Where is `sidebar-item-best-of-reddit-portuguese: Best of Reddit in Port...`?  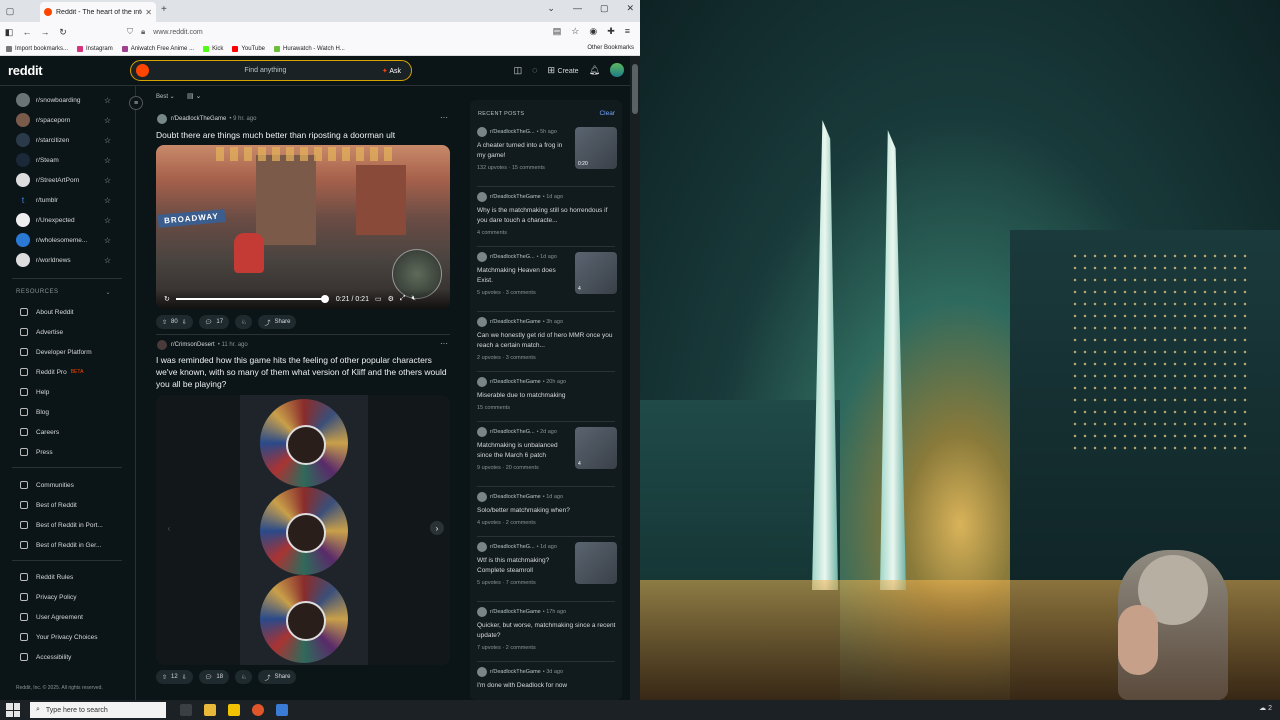
sidebar-item-best-of-reddit-portuguese: Best of Reddit in Port... is located at coordinates (61, 525).